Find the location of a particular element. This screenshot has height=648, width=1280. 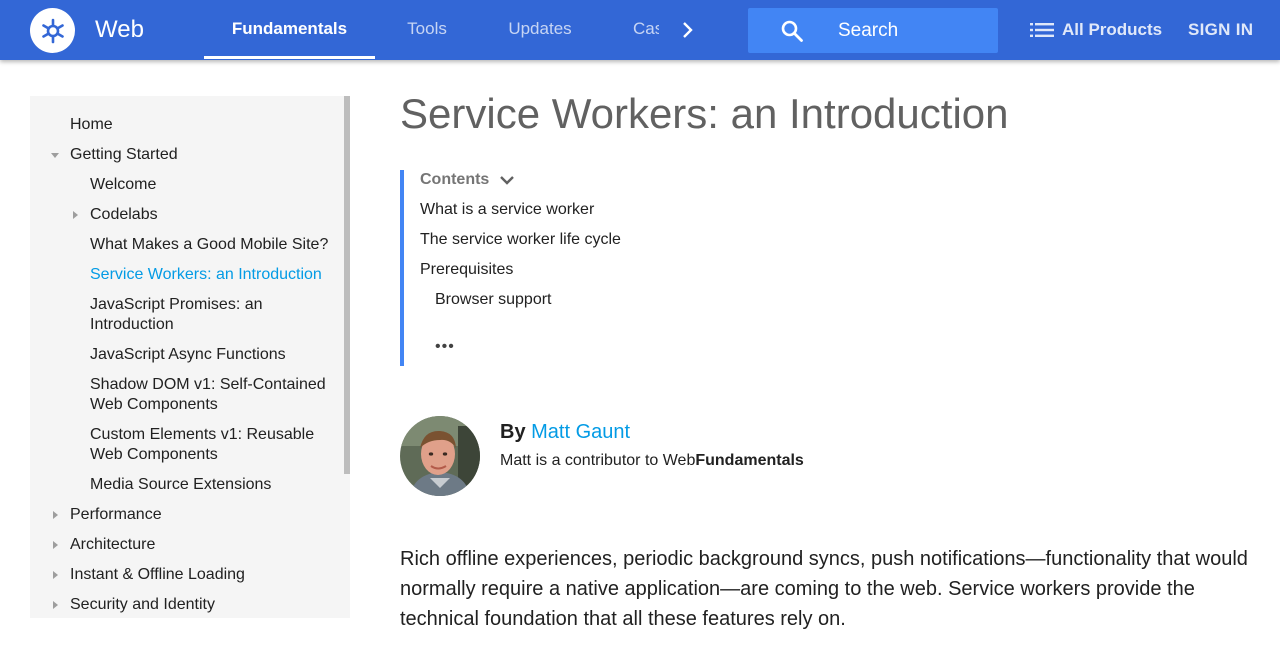

sidebar-scrollbar is located at coordinates (347, 285).